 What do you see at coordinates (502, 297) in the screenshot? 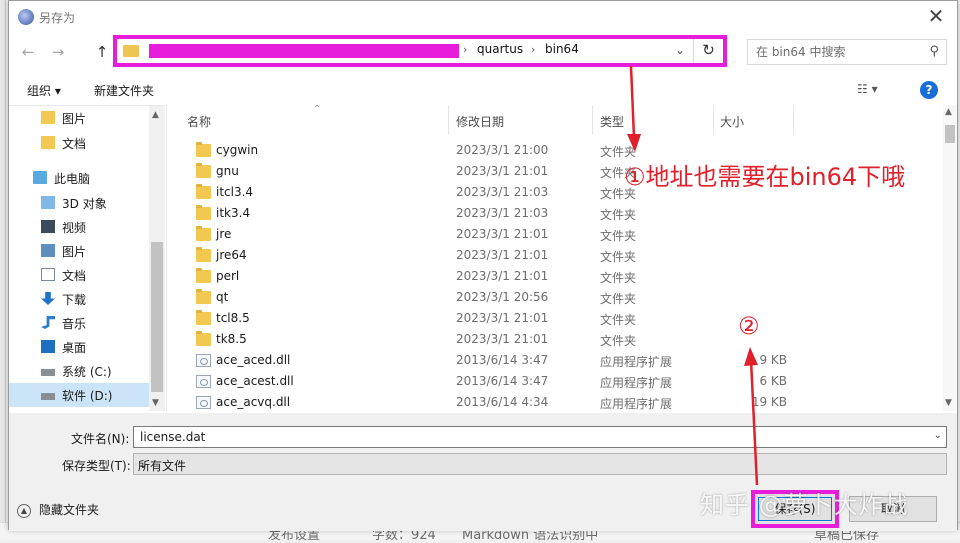
I see `file-date: 2023/3/1 20:56` at bounding box center [502, 297].